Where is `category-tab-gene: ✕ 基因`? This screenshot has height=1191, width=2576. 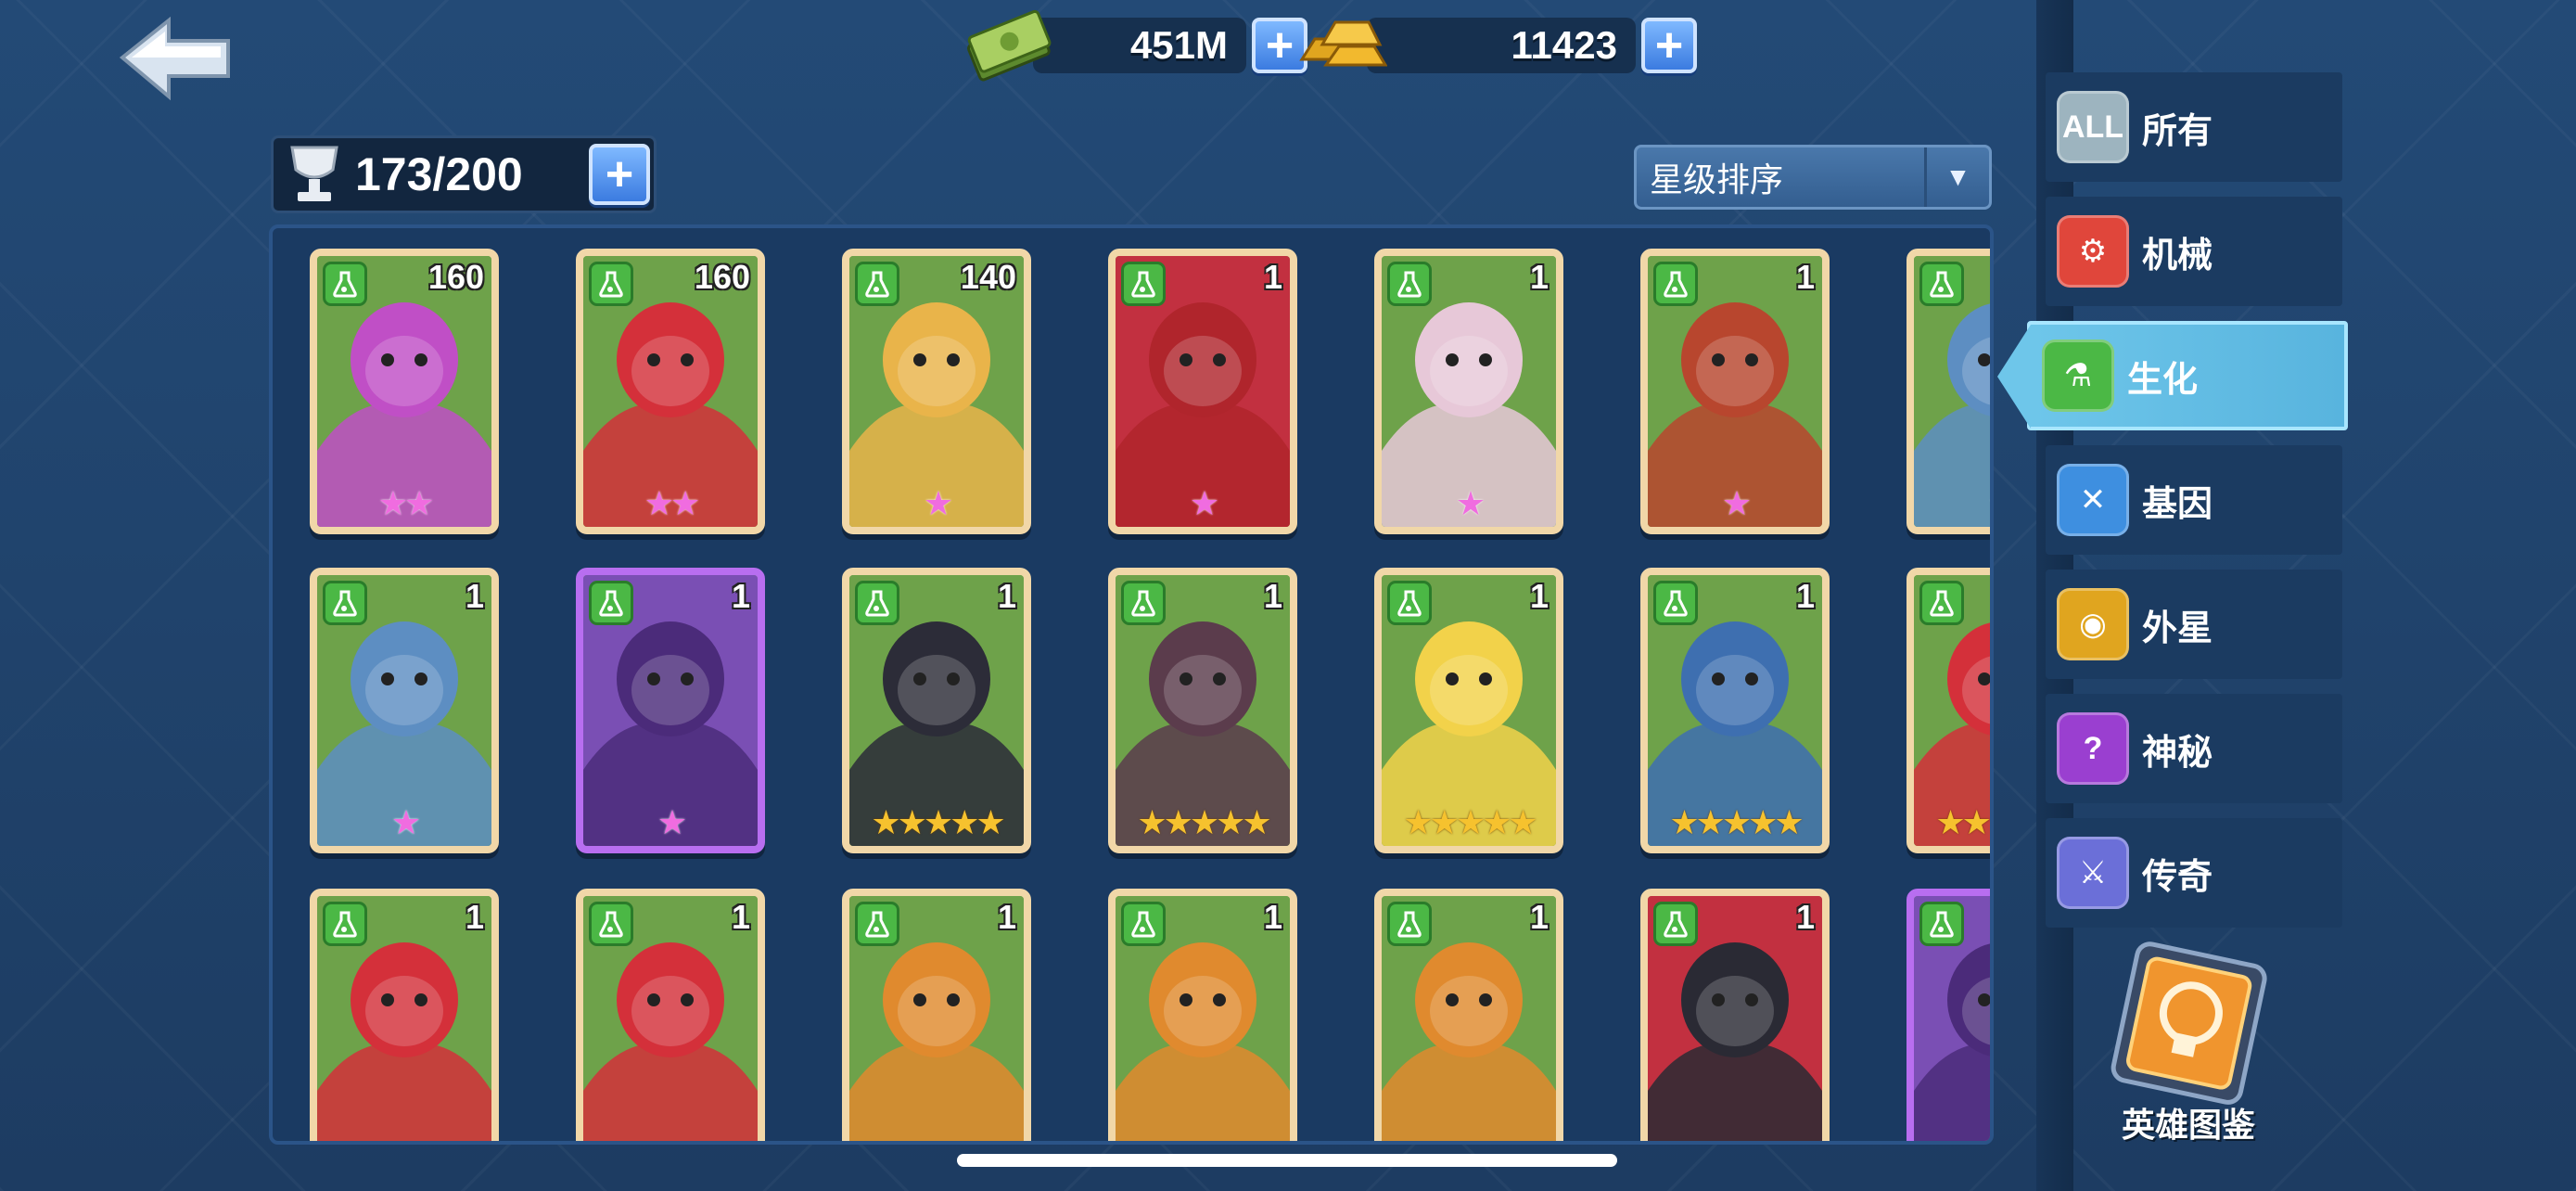 category-tab-gene: ✕ 基因 is located at coordinates (2194, 500).